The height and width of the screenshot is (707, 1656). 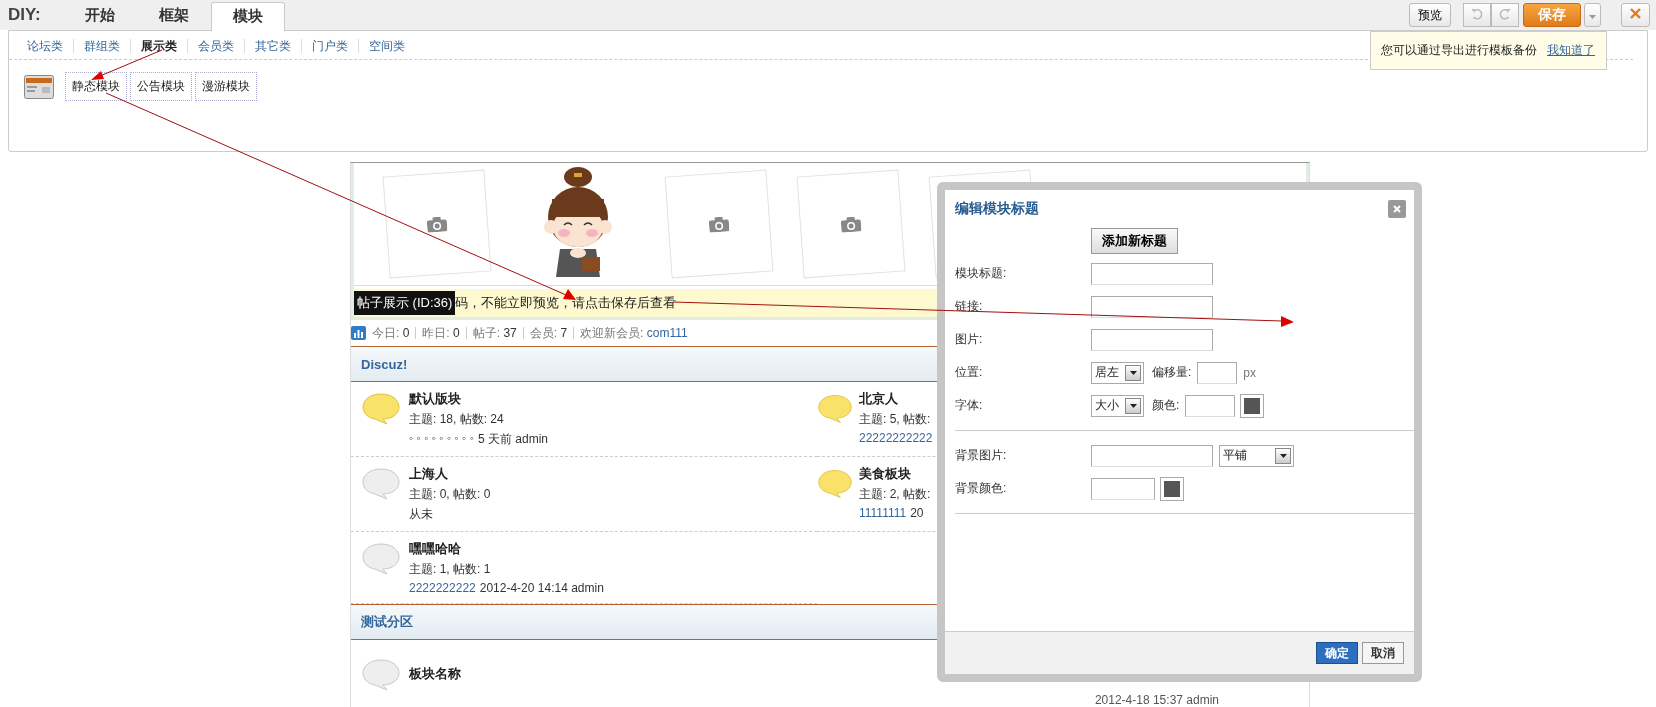 What do you see at coordinates (1337, 653) in the screenshot?
I see `confirm-button: 确定` at bounding box center [1337, 653].